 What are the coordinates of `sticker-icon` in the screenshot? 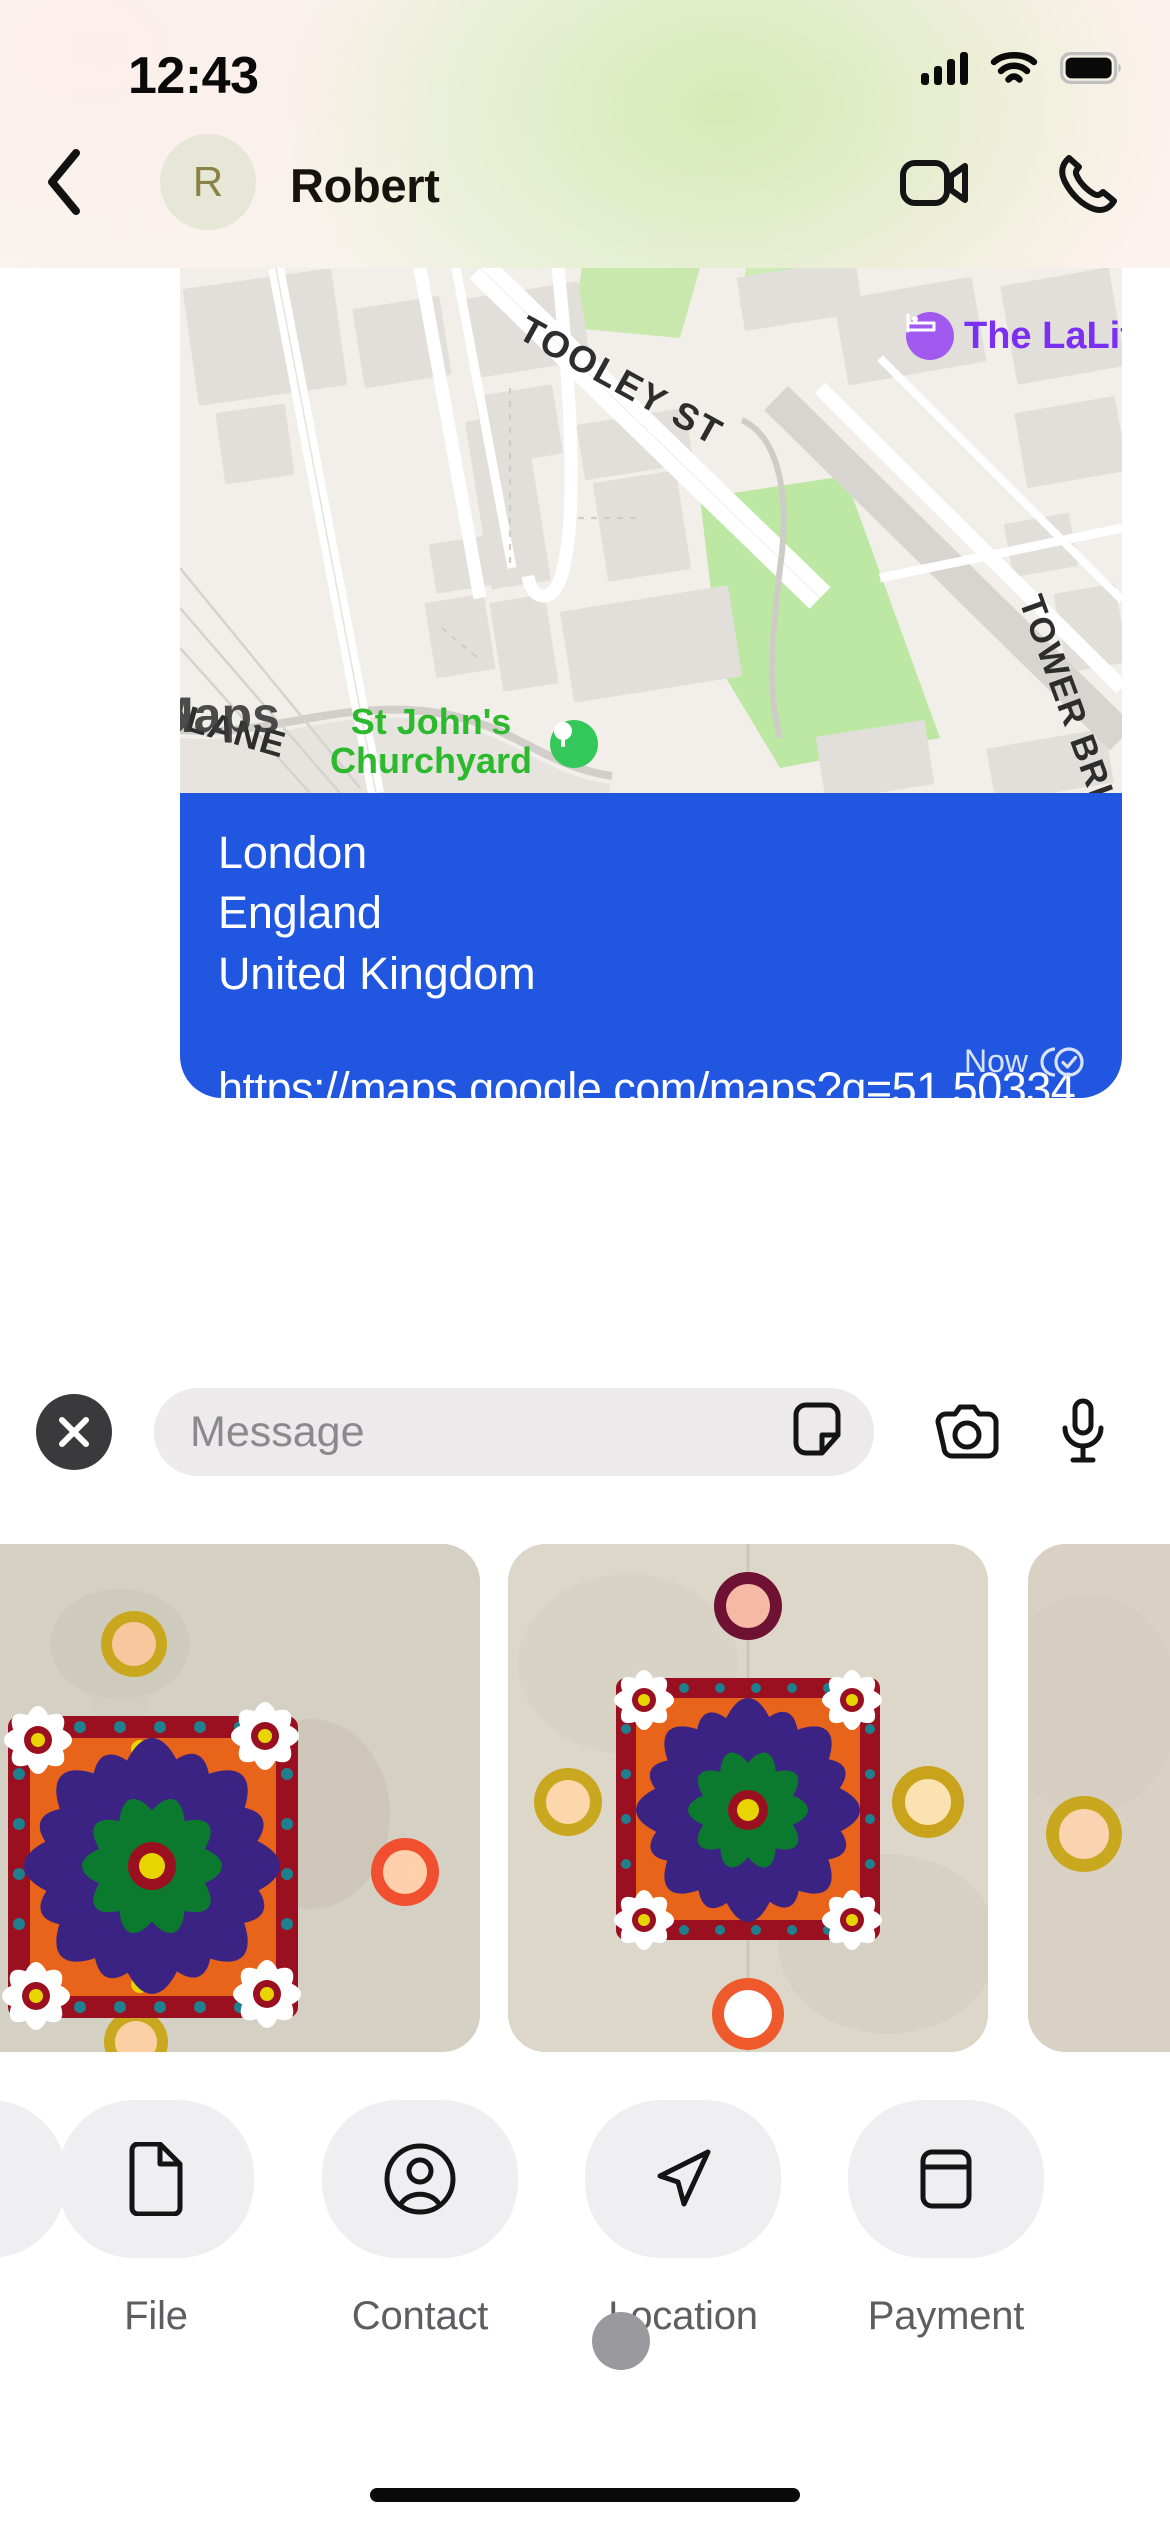 It's located at (817, 1432).